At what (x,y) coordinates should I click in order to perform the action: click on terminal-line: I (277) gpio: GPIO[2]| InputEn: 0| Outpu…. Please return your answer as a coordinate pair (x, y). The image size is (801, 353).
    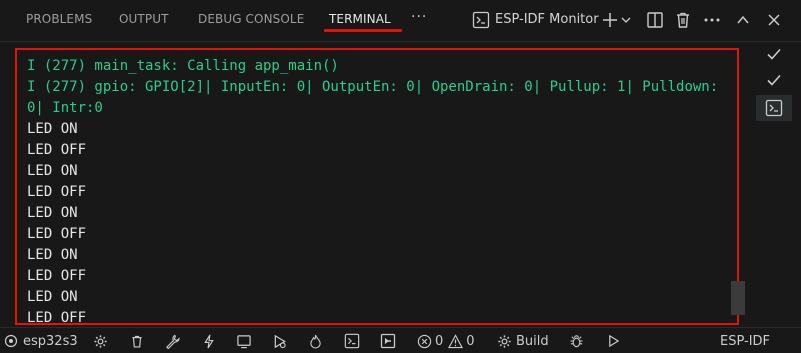
    Looking at the image, I should click on (377, 97).